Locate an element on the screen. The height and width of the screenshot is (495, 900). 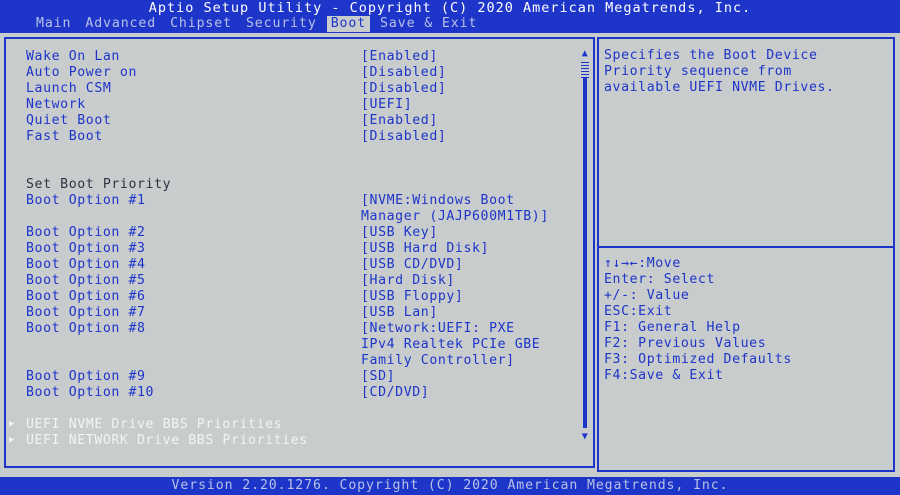
boot-option-4-label: Boot Option #4 is located at coordinates (86, 265).